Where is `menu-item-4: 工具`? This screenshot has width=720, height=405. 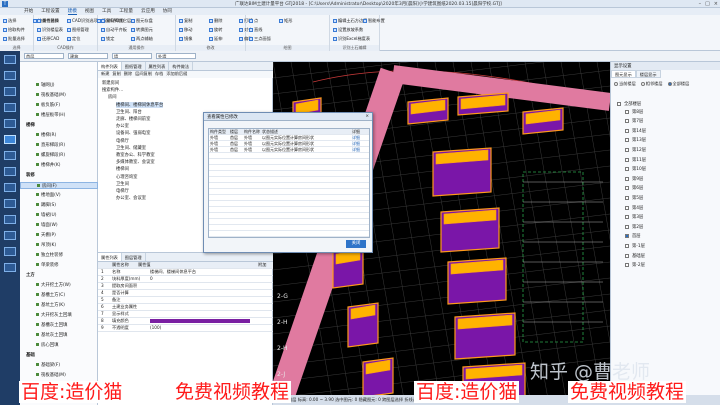
menu-item-4: 工具 is located at coordinates (106, 11).